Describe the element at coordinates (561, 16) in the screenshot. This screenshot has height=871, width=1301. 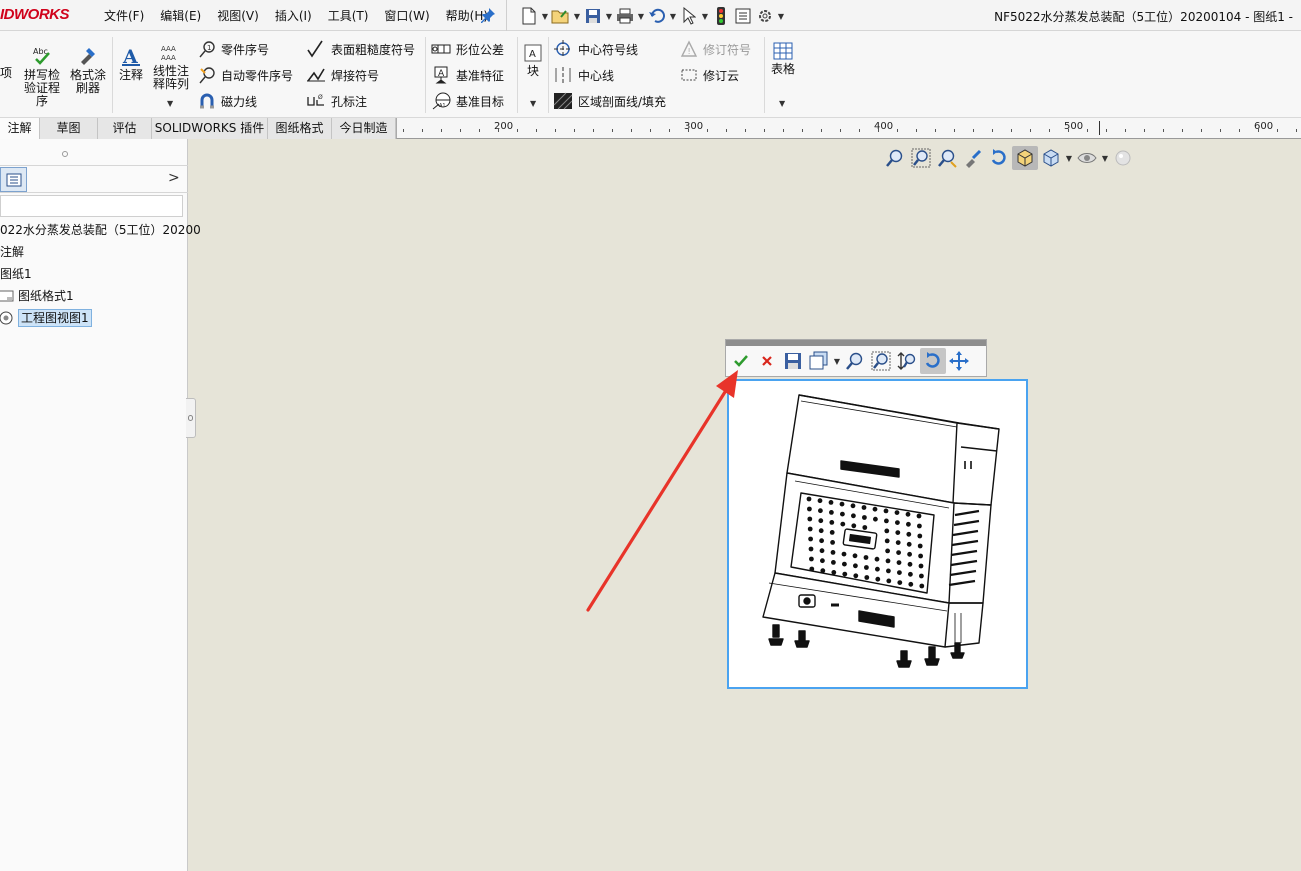
I see `open-folder-icon` at that location.